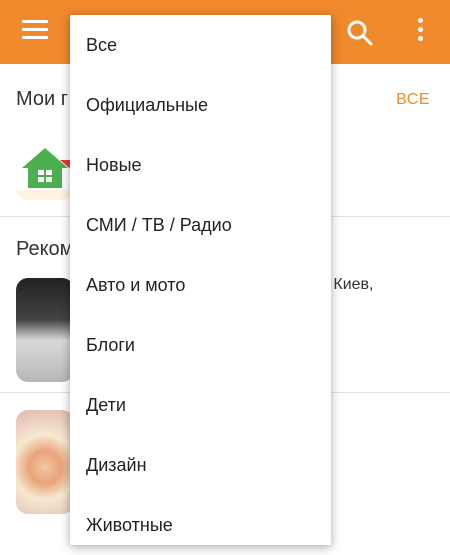 The height and width of the screenshot is (555, 450). Describe the element at coordinates (200, 165) in the screenshot. I see `menu-item-new: Новые` at that location.